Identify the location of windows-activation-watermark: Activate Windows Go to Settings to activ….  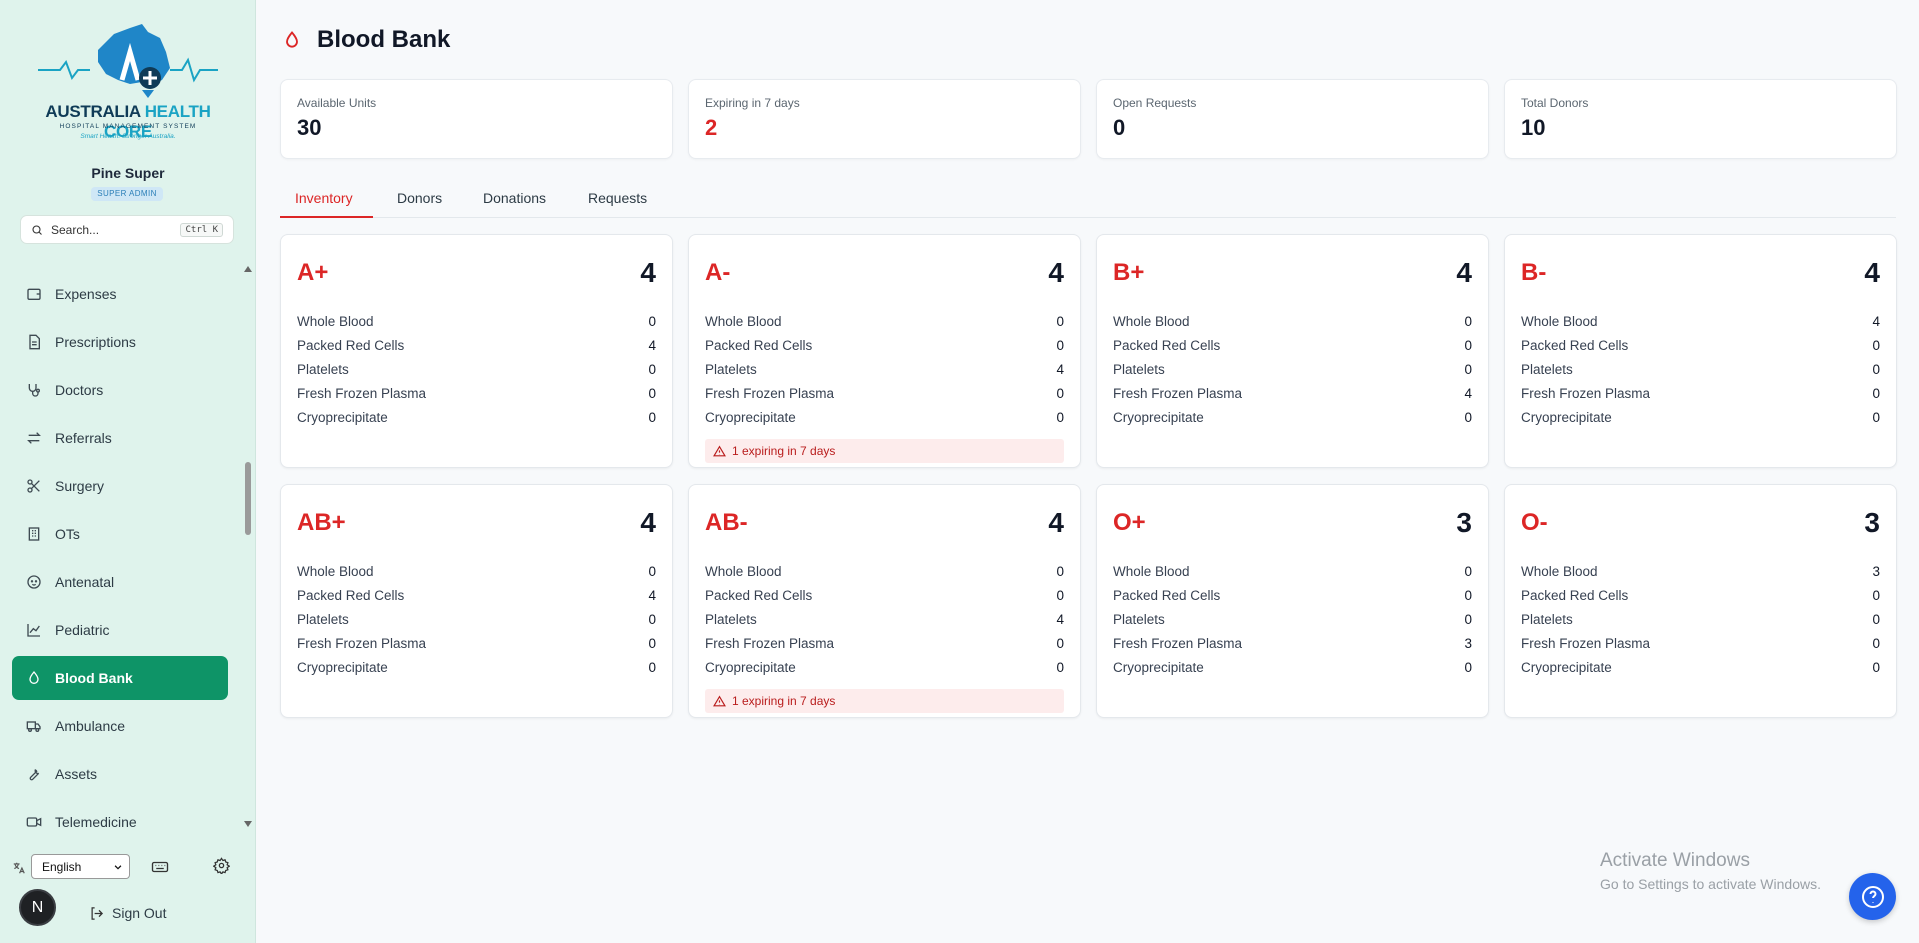
(1710, 871).